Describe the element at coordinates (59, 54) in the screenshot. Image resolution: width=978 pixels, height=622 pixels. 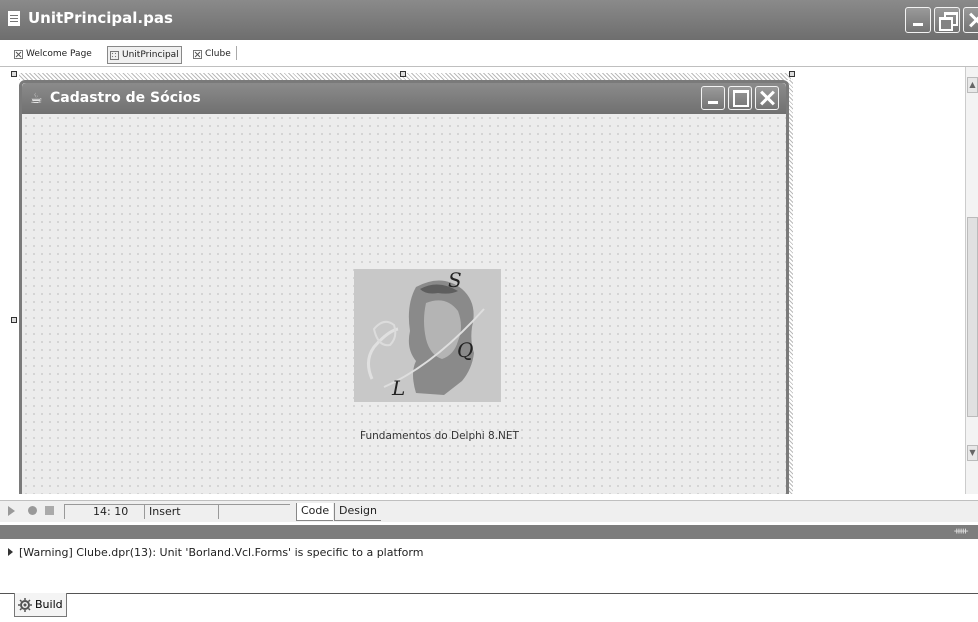
I see `tab-label: Welcome Page` at that location.